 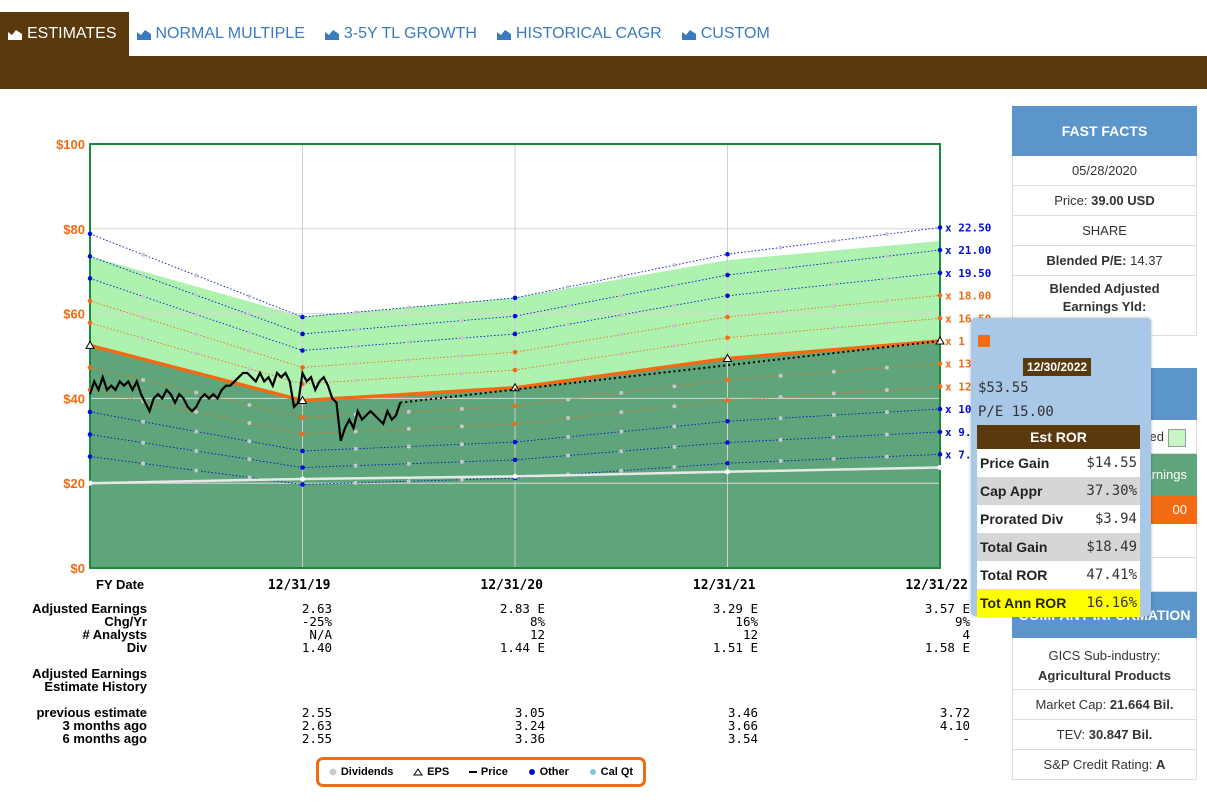 I want to click on orange-square-icon, so click(x=984, y=341).